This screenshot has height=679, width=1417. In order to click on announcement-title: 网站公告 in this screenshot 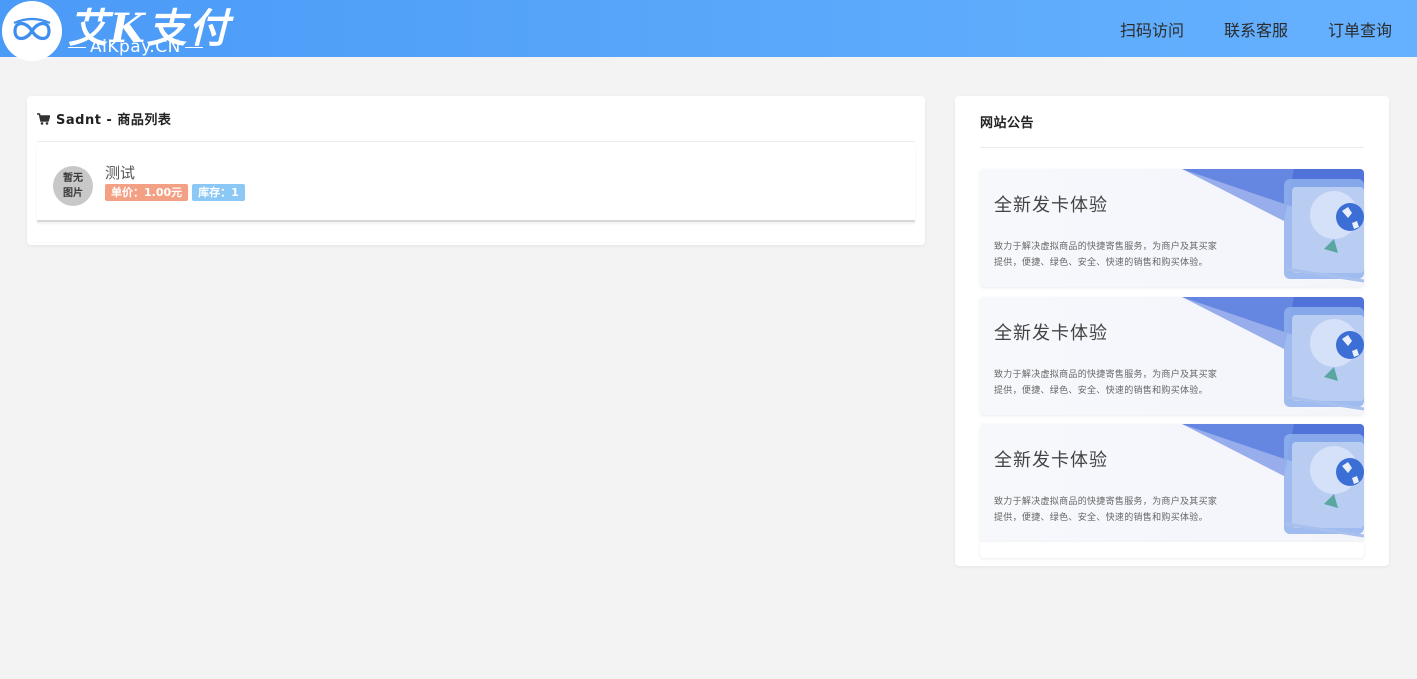, I will do `click(1007, 123)`.